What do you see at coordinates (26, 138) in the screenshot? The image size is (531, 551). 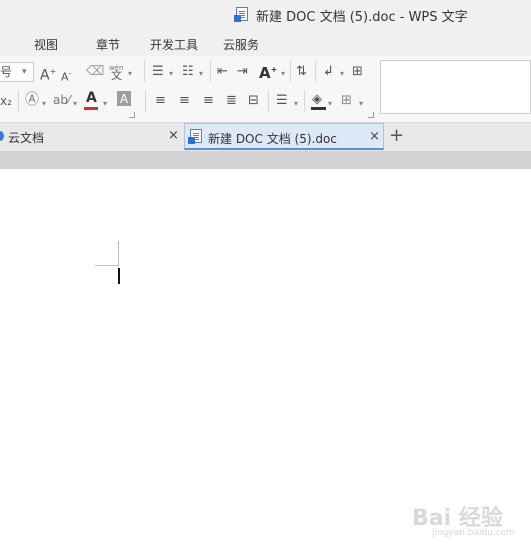 I see `tab-label: 云文档` at bounding box center [26, 138].